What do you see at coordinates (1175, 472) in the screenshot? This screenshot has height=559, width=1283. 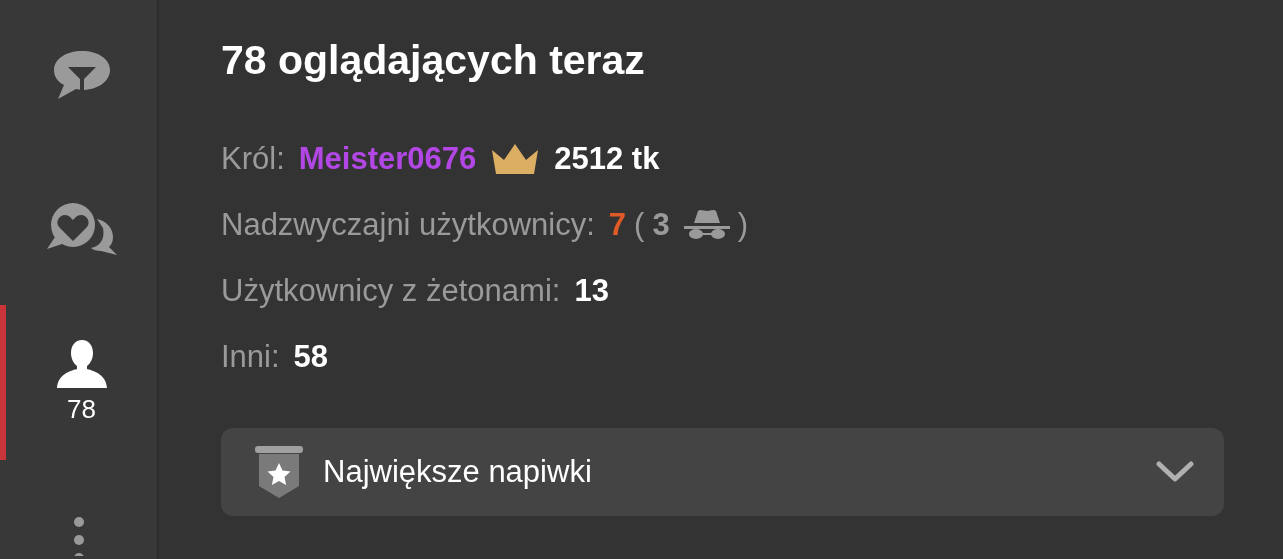 I see `chevron-icon` at bounding box center [1175, 472].